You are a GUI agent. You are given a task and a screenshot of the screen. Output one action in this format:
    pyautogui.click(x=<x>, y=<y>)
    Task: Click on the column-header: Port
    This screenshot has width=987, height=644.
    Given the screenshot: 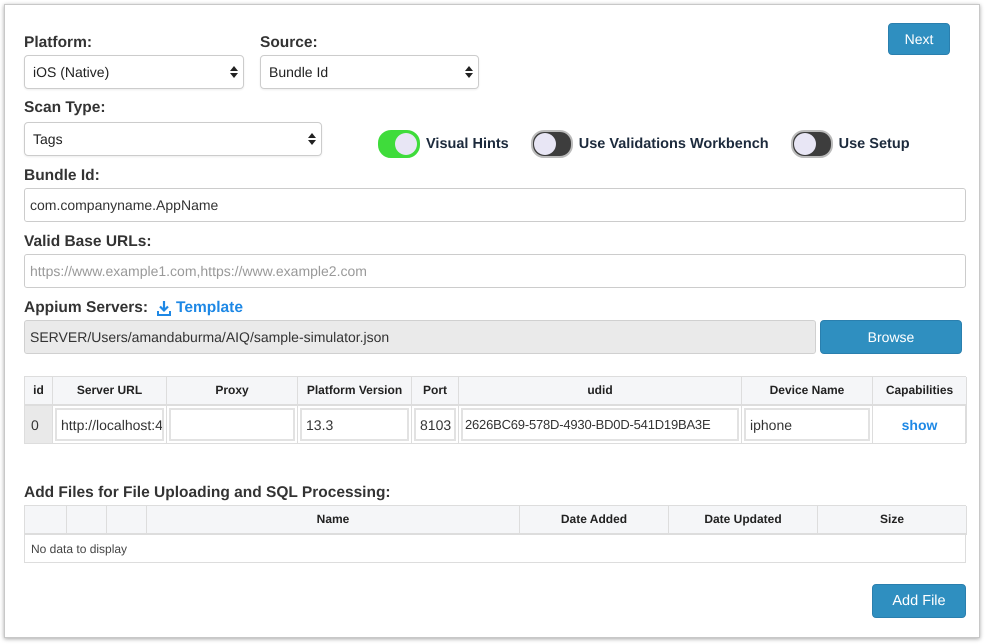 What is the action you would take?
    pyautogui.click(x=435, y=391)
    